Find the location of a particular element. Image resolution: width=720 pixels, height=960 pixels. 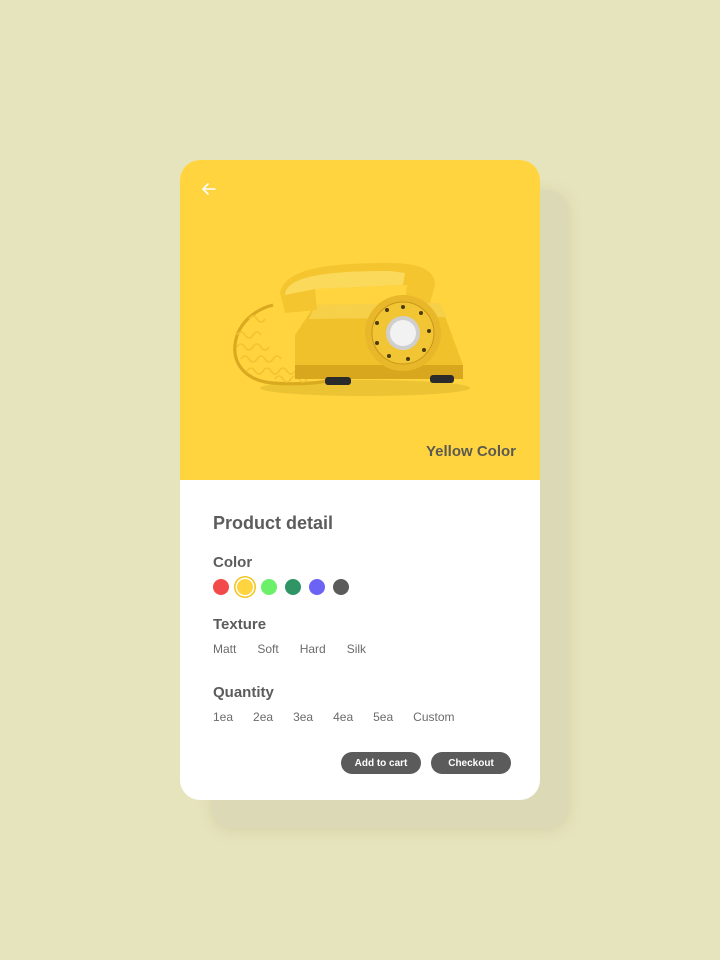

color-swatch-yellow is located at coordinates (245, 587).